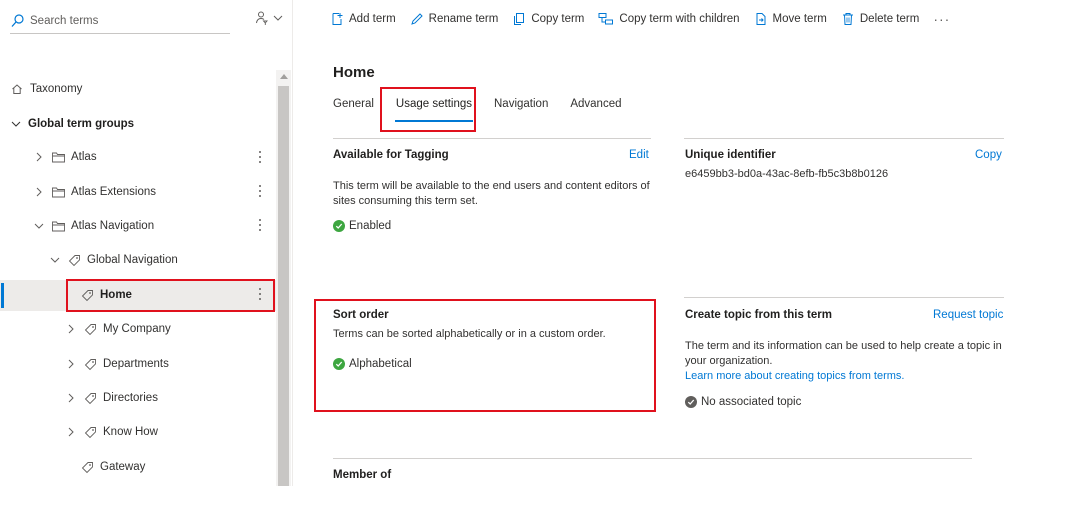  What do you see at coordinates (283, 286) in the screenshot?
I see `scrollbar-thumb` at bounding box center [283, 286].